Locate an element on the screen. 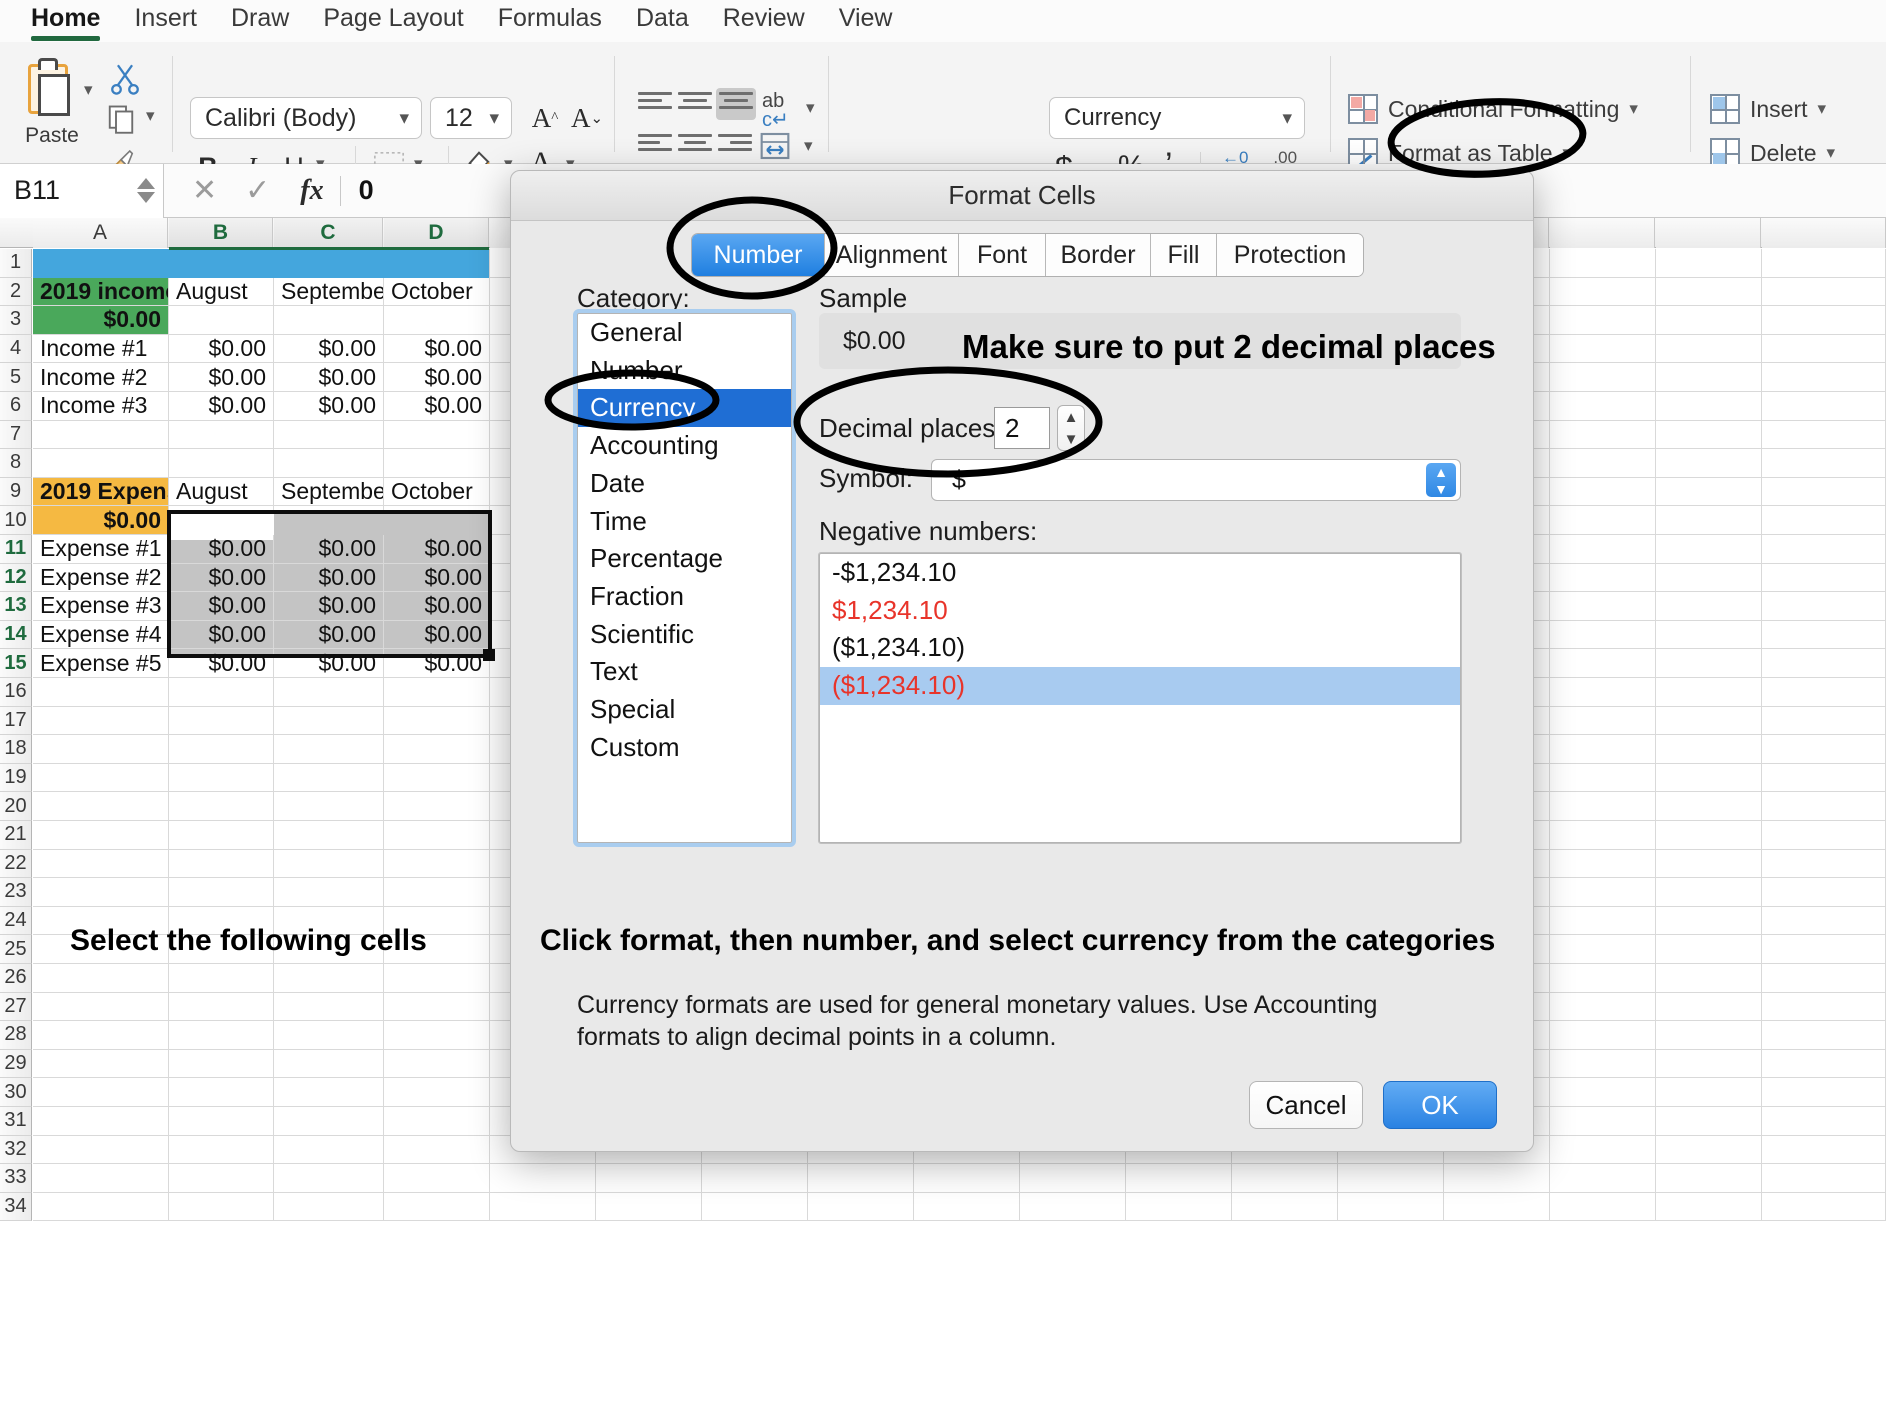 The height and width of the screenshot is (1402, 1886). grid-cell-d2: October is located at coordinates (437, 292).